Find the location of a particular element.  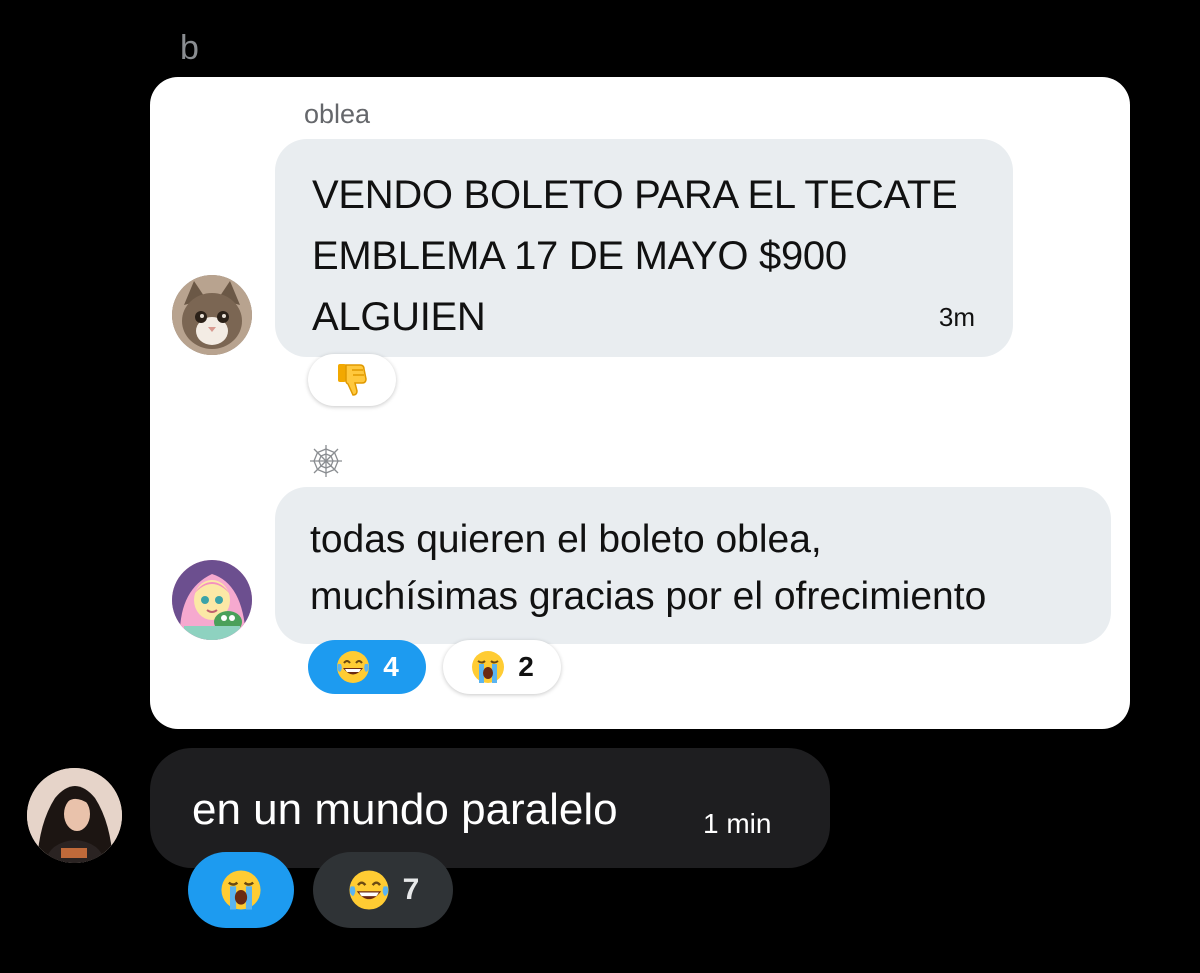

reaction-crying-selected is located at coordinates (241, 890).